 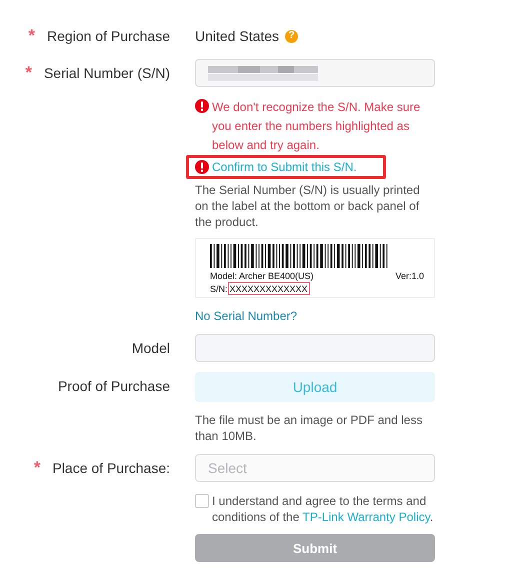 What do you see at coordinates (323, 509) in the screenshot?
I see `agreement-text: I understand and agree to the terms and conditions of the TP-Link Warranty Policy.` at bounding box center [323, 509].